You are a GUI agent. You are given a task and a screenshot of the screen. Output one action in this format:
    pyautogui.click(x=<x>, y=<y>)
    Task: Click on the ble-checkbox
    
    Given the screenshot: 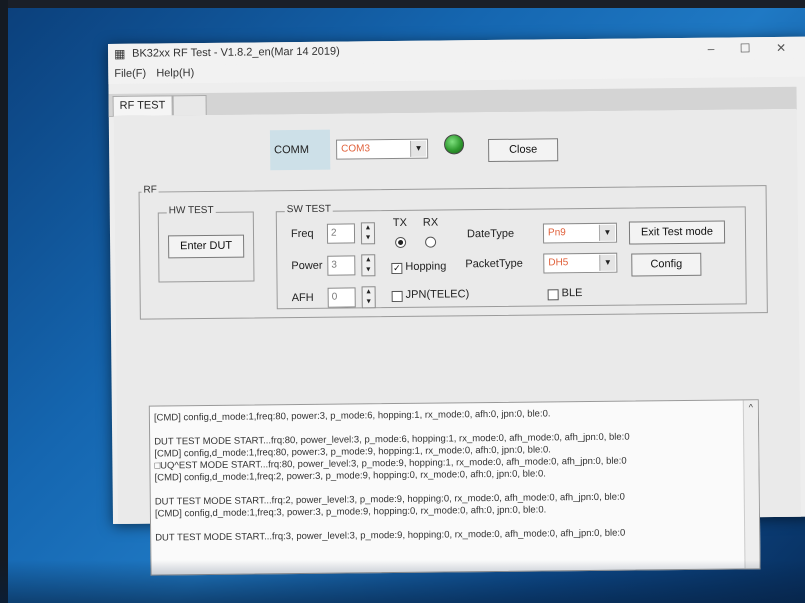 What is the action you would take?
    pyautogui.click(x=553, y=295)
    